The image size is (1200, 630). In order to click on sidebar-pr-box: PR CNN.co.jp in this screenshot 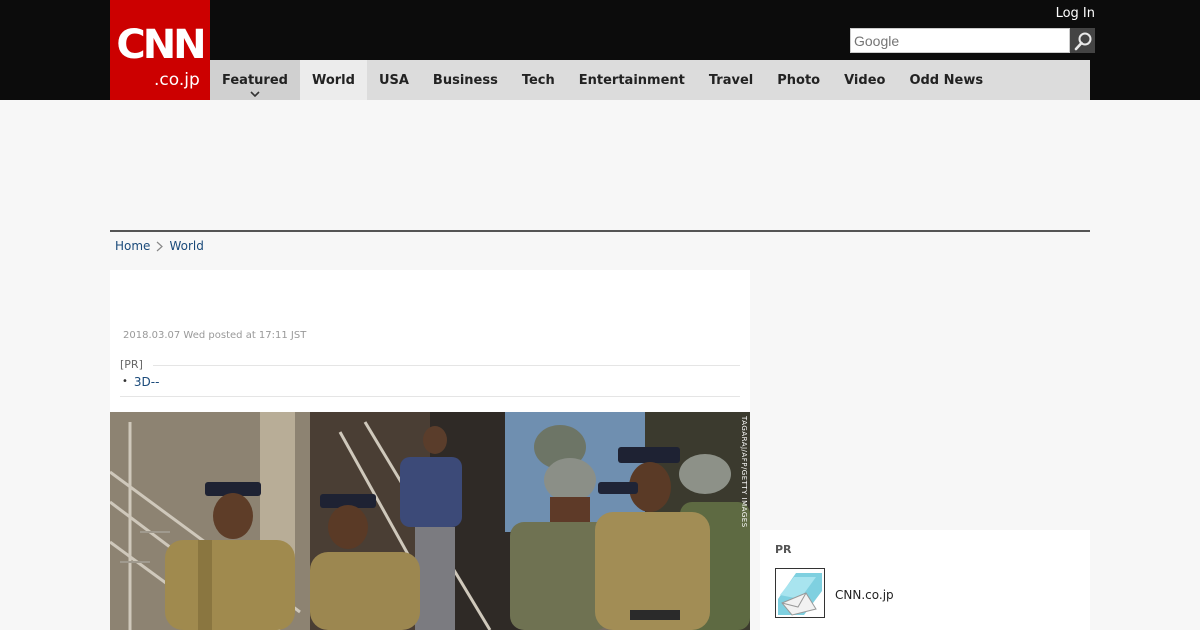, I will do `click(925, 580)`.